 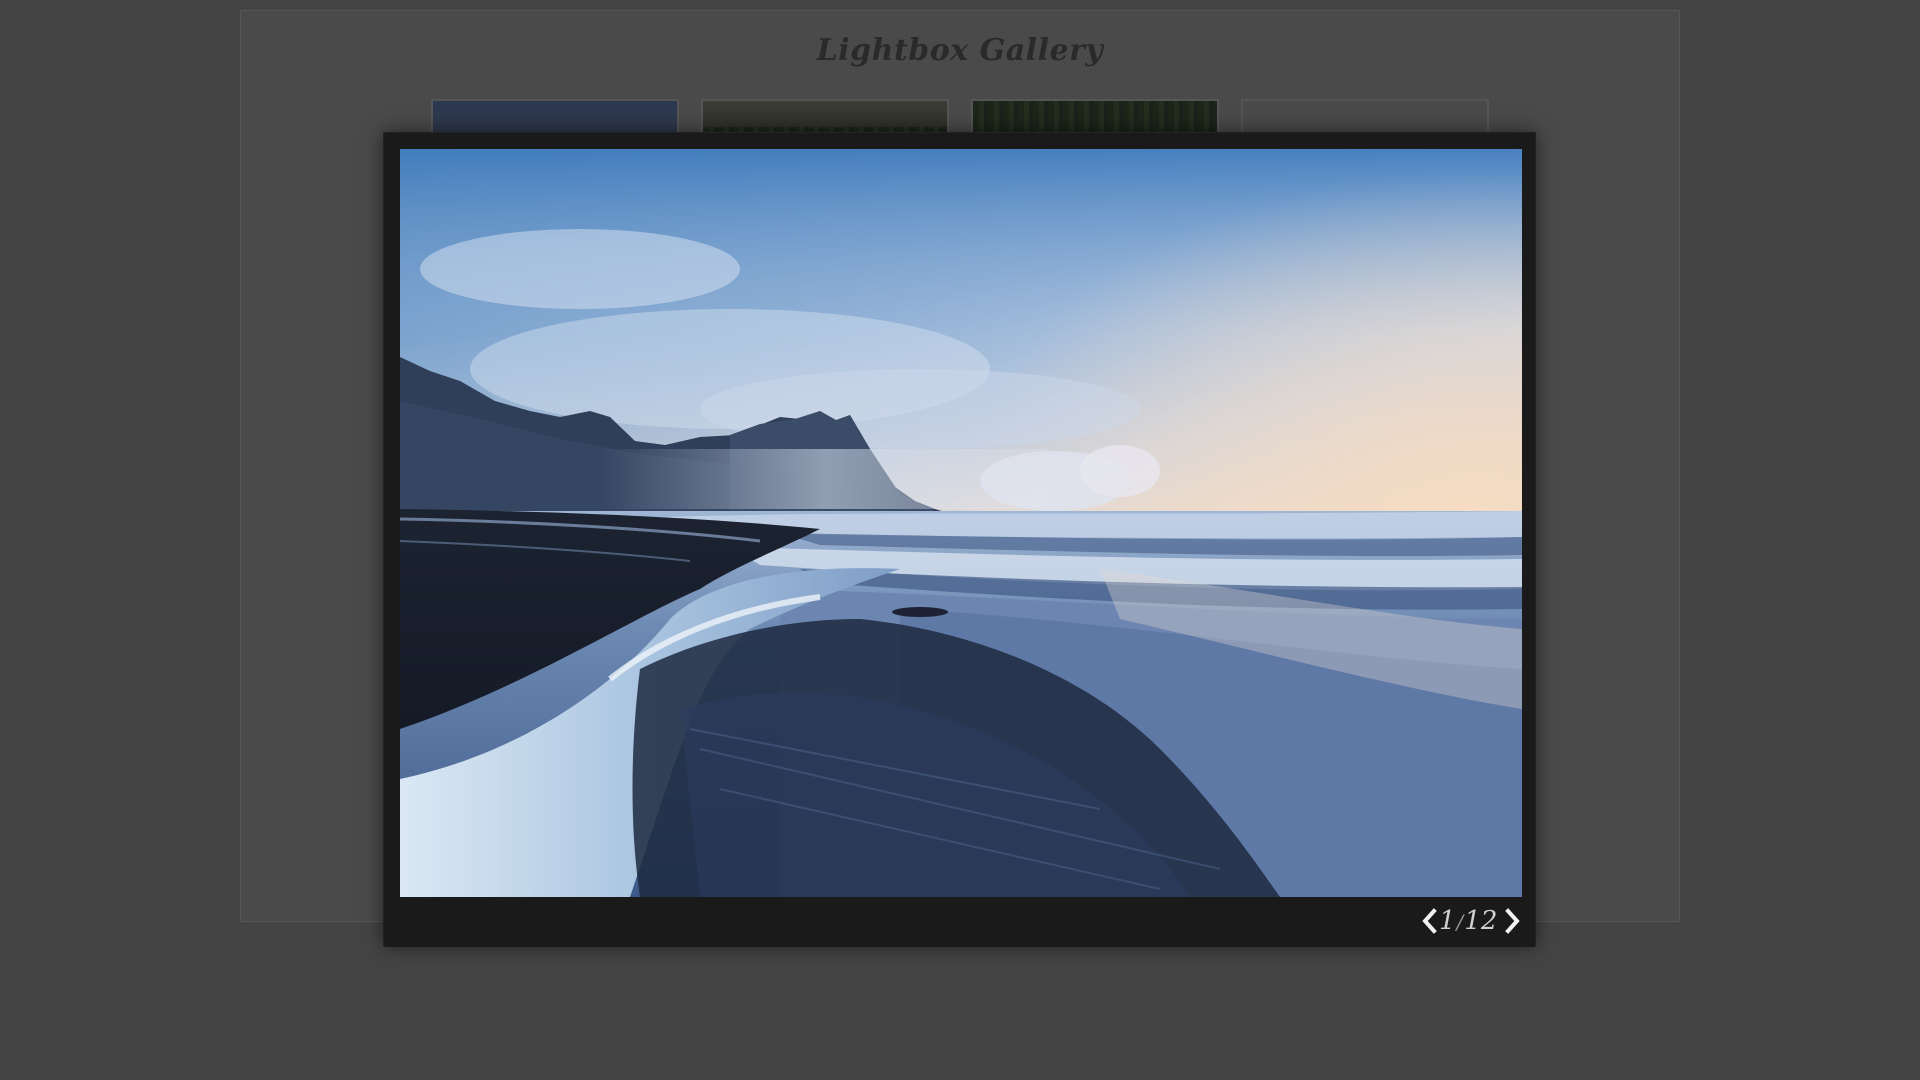 What do you see at coordinates (1447, 921) in the screenshot?
I see `counter-current: 1` at bounding box center [1447, 921].